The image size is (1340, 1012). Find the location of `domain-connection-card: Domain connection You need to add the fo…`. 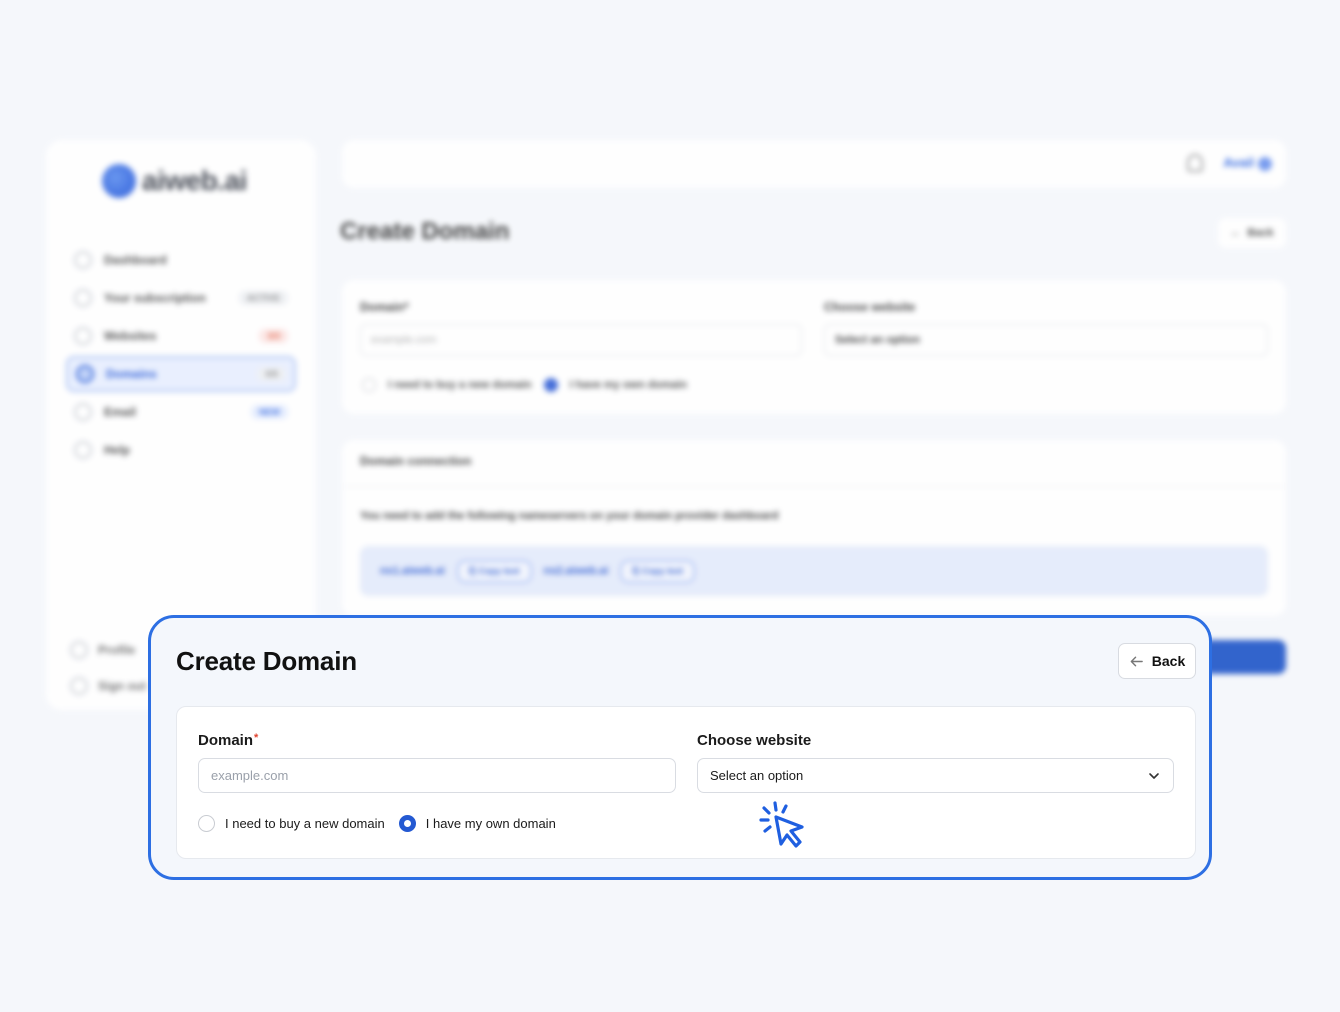

domain-connection-card: Domain connection You need to add the fo… is located at coordinates (814, 528).